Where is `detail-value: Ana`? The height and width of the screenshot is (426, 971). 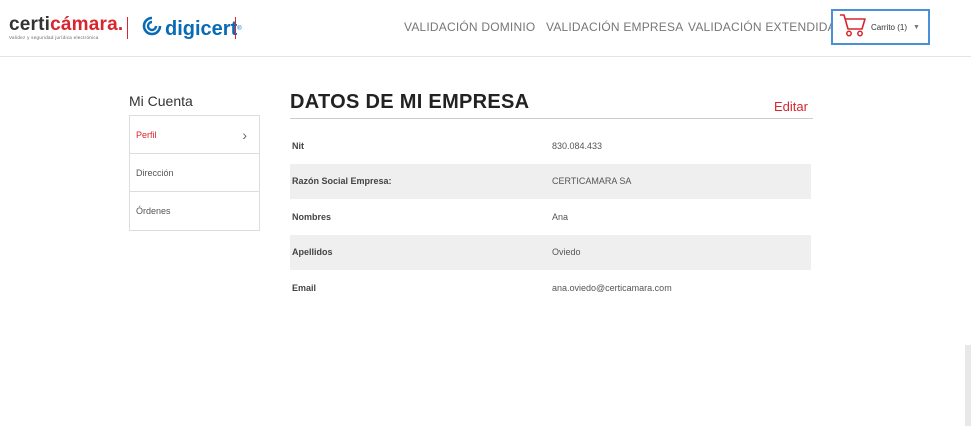
detail-value: Ana is located at coordinates (560, 216).